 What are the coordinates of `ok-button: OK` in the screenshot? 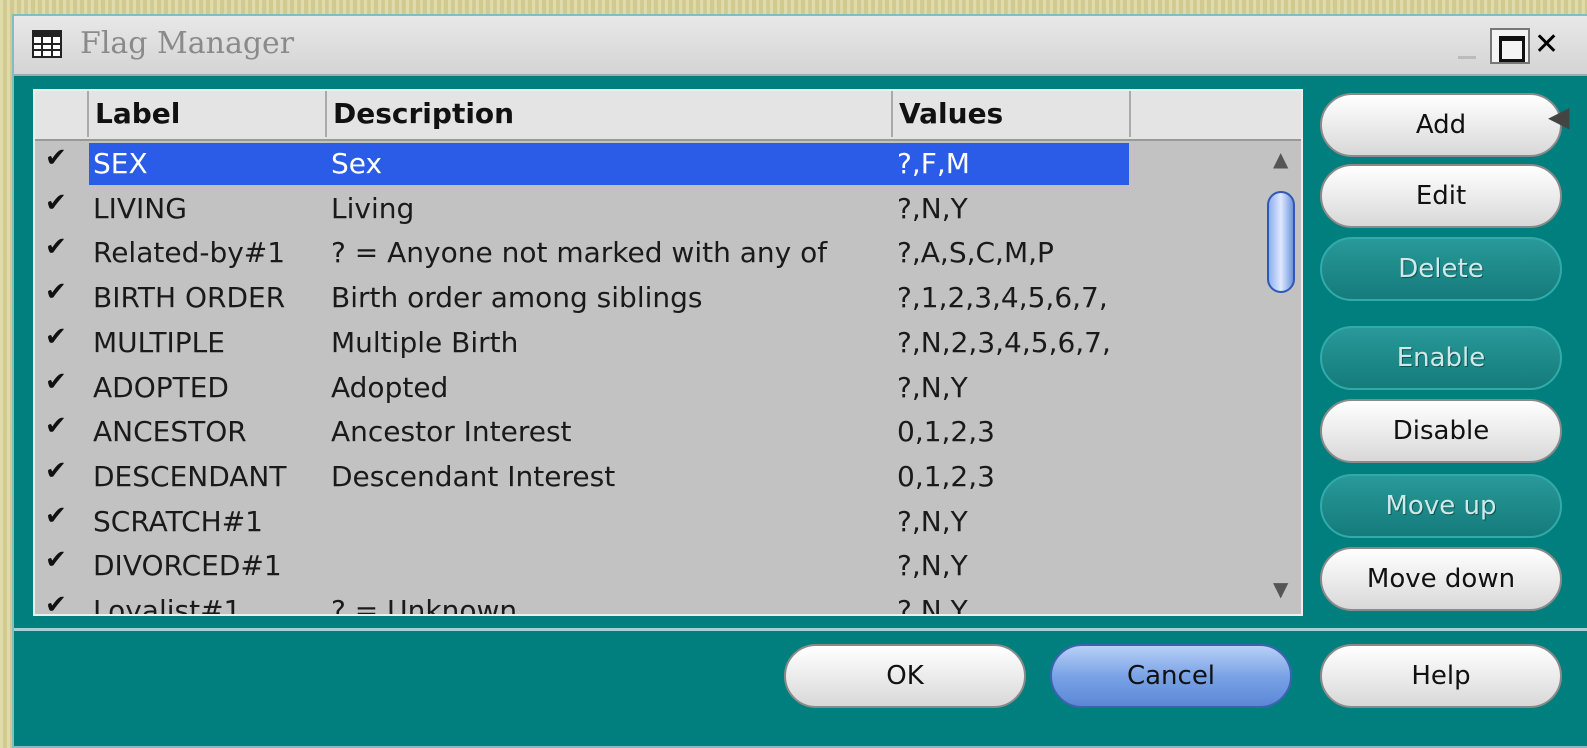 It's located at (905, 676).